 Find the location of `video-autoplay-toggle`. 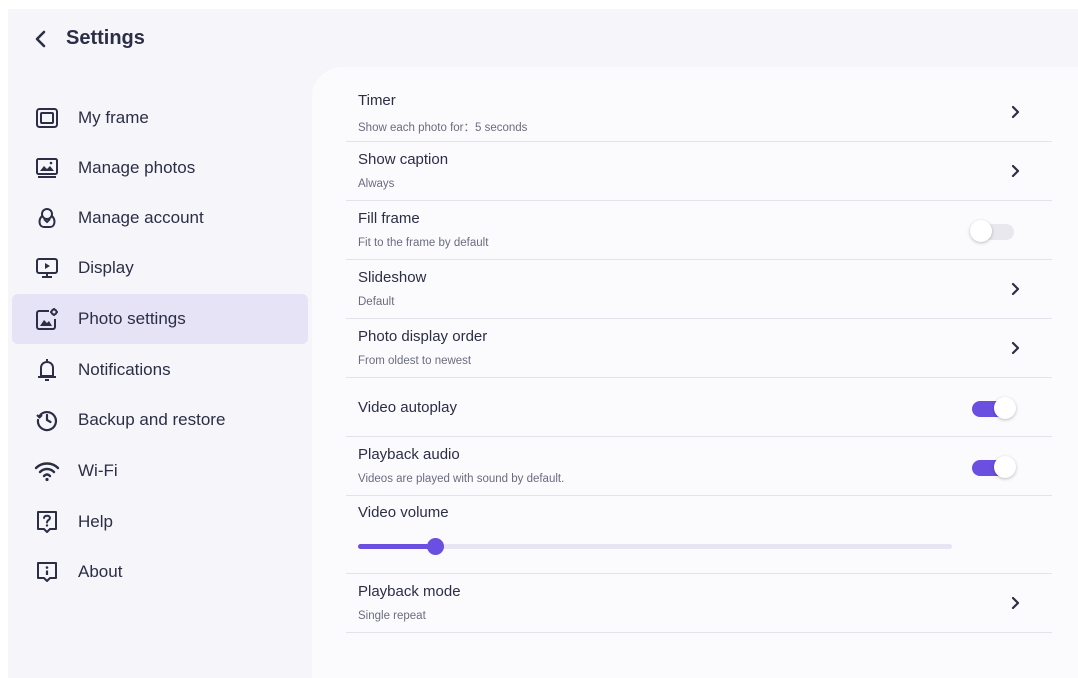

video-autoplay-toggle is located at coordinates (994, 408).